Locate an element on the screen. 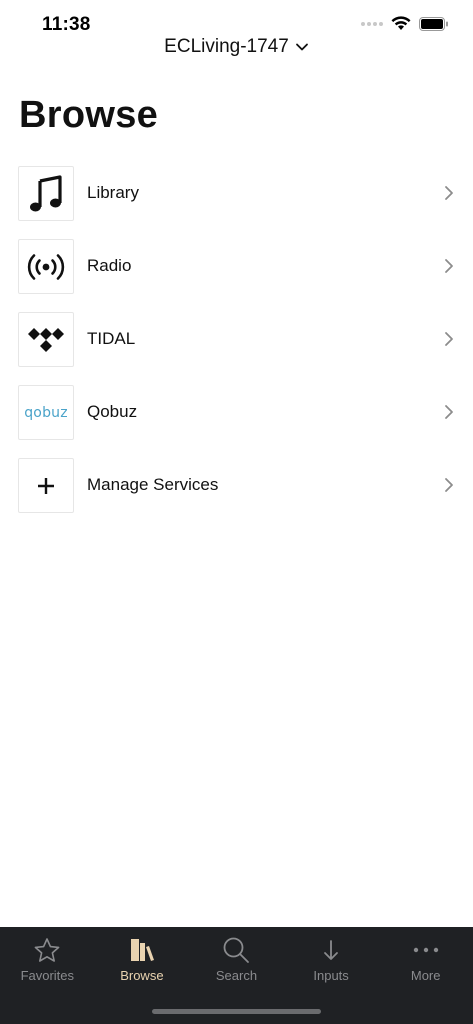 The height and width of the screenshot is (1024, 473). row-label: Qobuz is located at coordinates (112, 411).